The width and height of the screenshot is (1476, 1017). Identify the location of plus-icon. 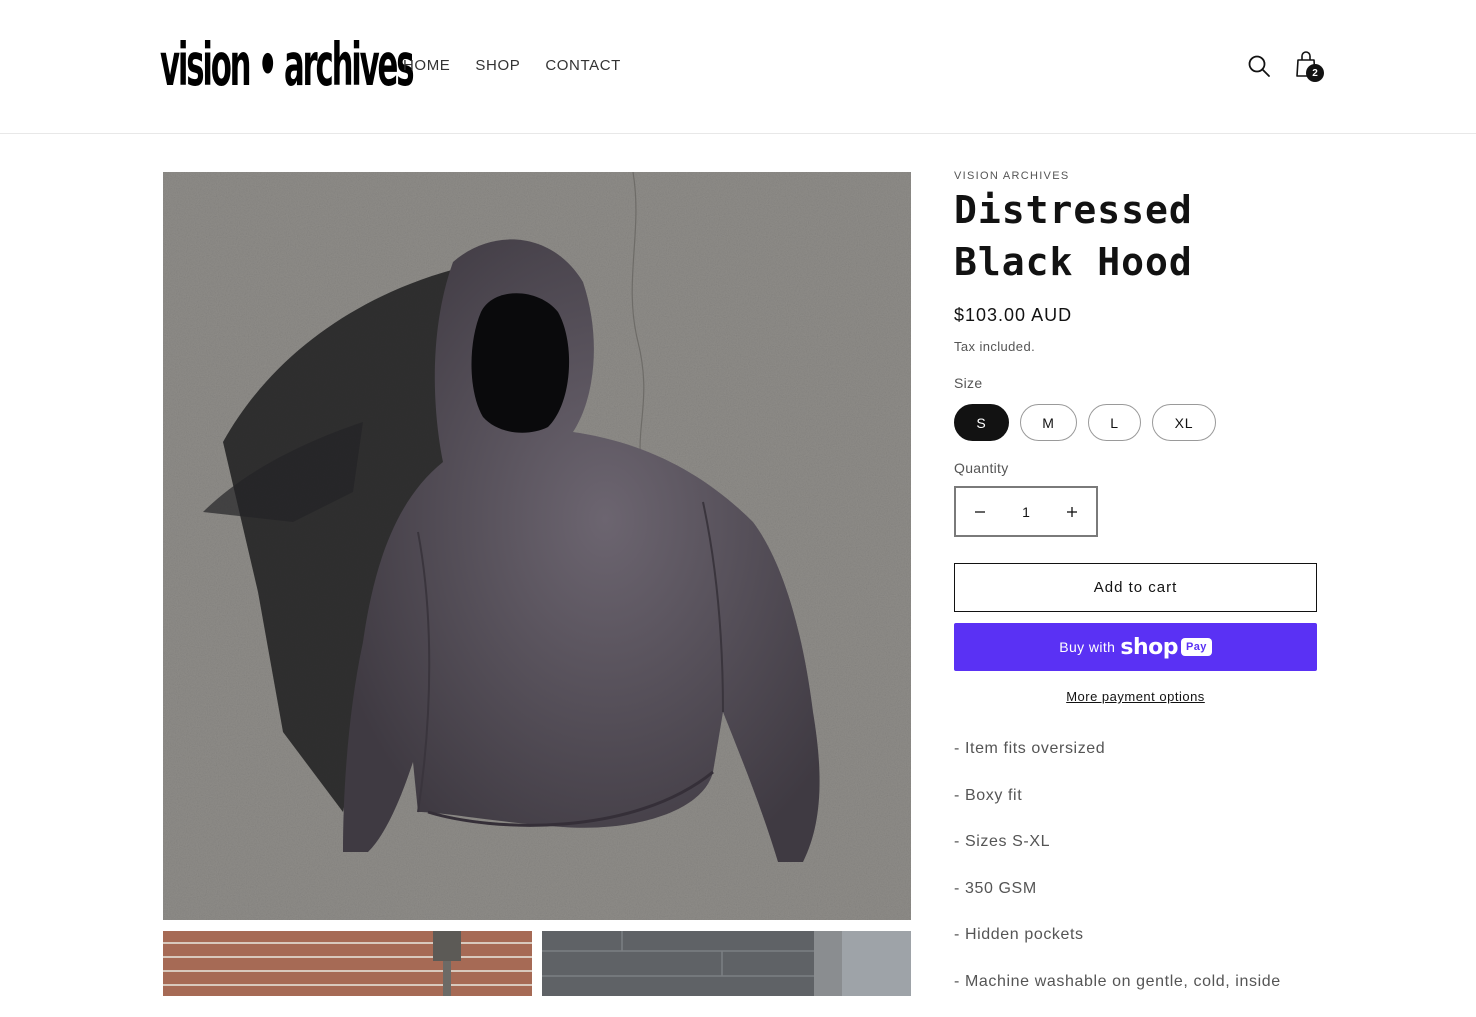
(1072, 512).